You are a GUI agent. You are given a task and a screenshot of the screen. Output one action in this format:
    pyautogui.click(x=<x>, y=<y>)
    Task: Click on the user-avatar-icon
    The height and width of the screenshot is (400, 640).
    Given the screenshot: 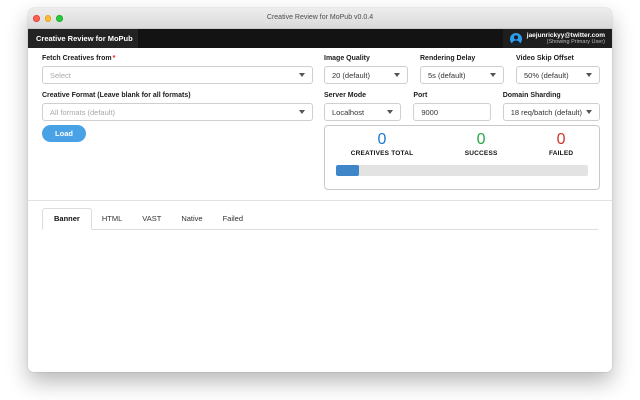 What is the action you would take?
    pyautogui.click(x=515, y=38)
    